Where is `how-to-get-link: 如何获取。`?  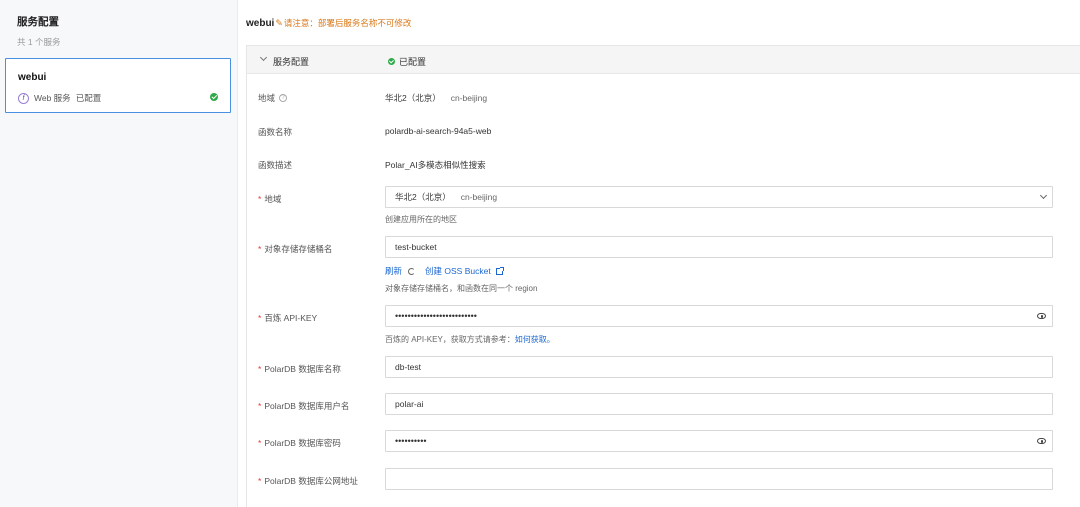 how-to-get-link: 如何获取。 is located at coordinates (535, 339).